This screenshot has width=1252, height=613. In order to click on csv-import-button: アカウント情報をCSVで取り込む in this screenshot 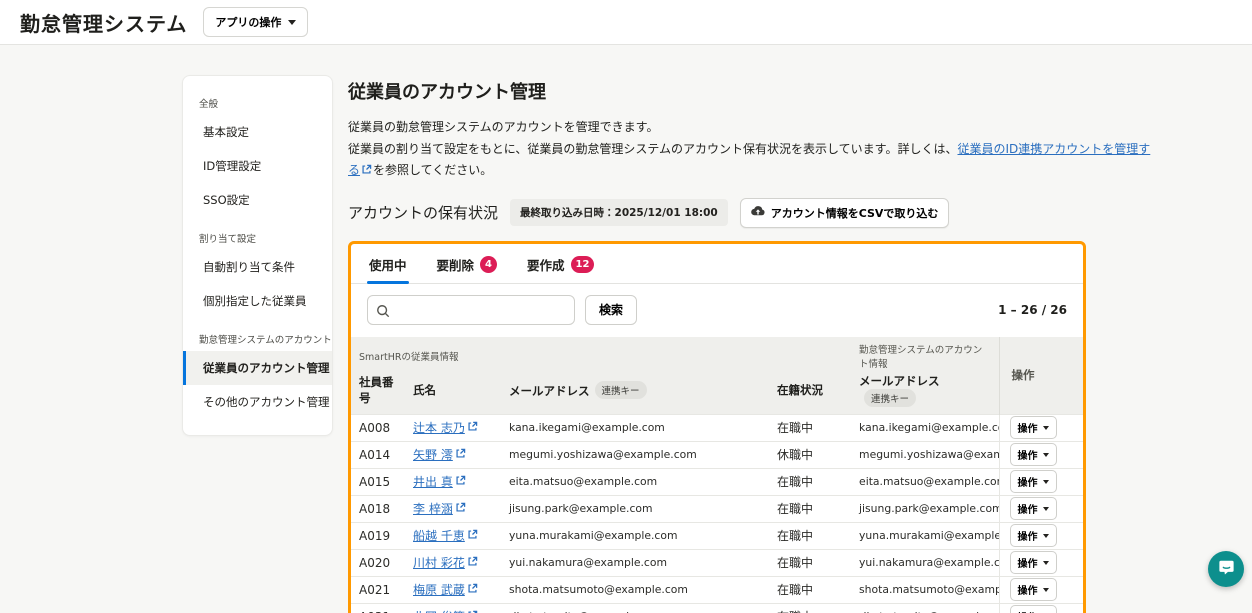, I will do `click(844, 212)`.